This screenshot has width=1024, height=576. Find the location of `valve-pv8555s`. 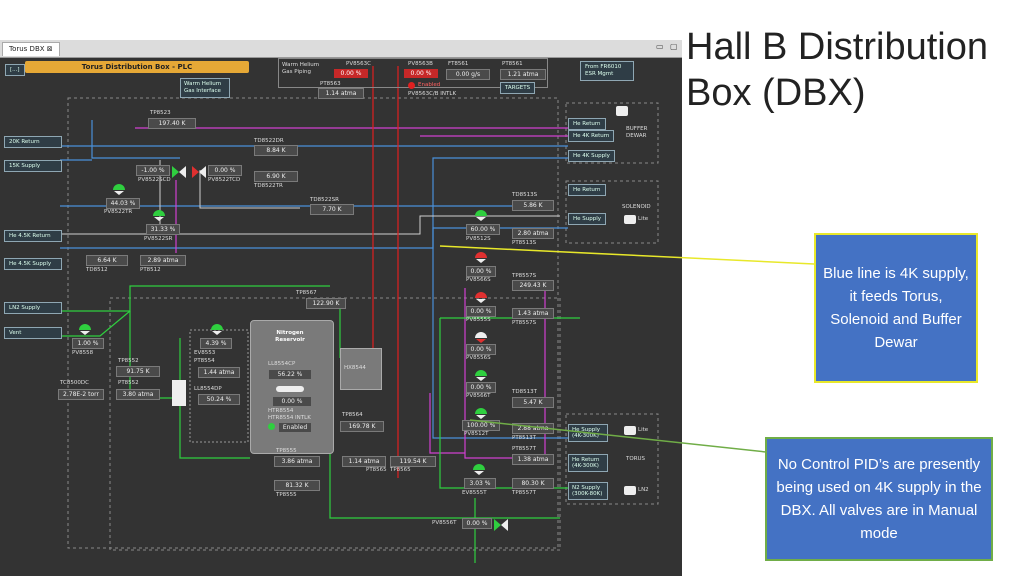

valve-pv8555s is located at coordinates (481, 297).